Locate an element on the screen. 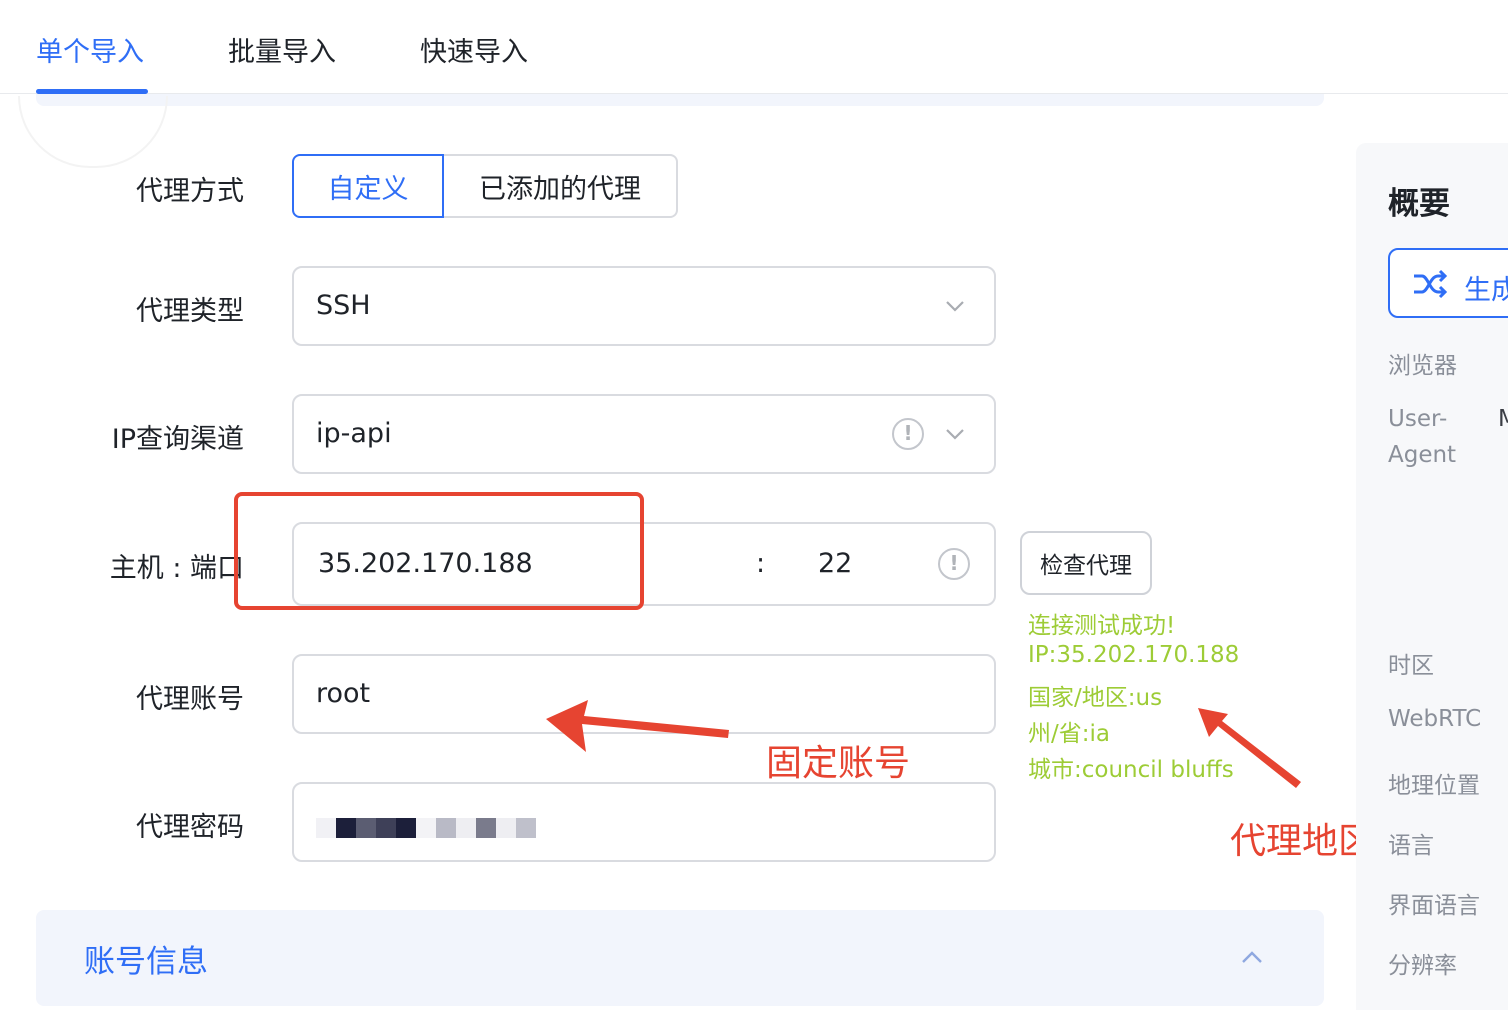 Image resolution: width=1508 pixels, height=1010 pixels. account-info-section: 账号信息 is located at coordinates (680, 958).